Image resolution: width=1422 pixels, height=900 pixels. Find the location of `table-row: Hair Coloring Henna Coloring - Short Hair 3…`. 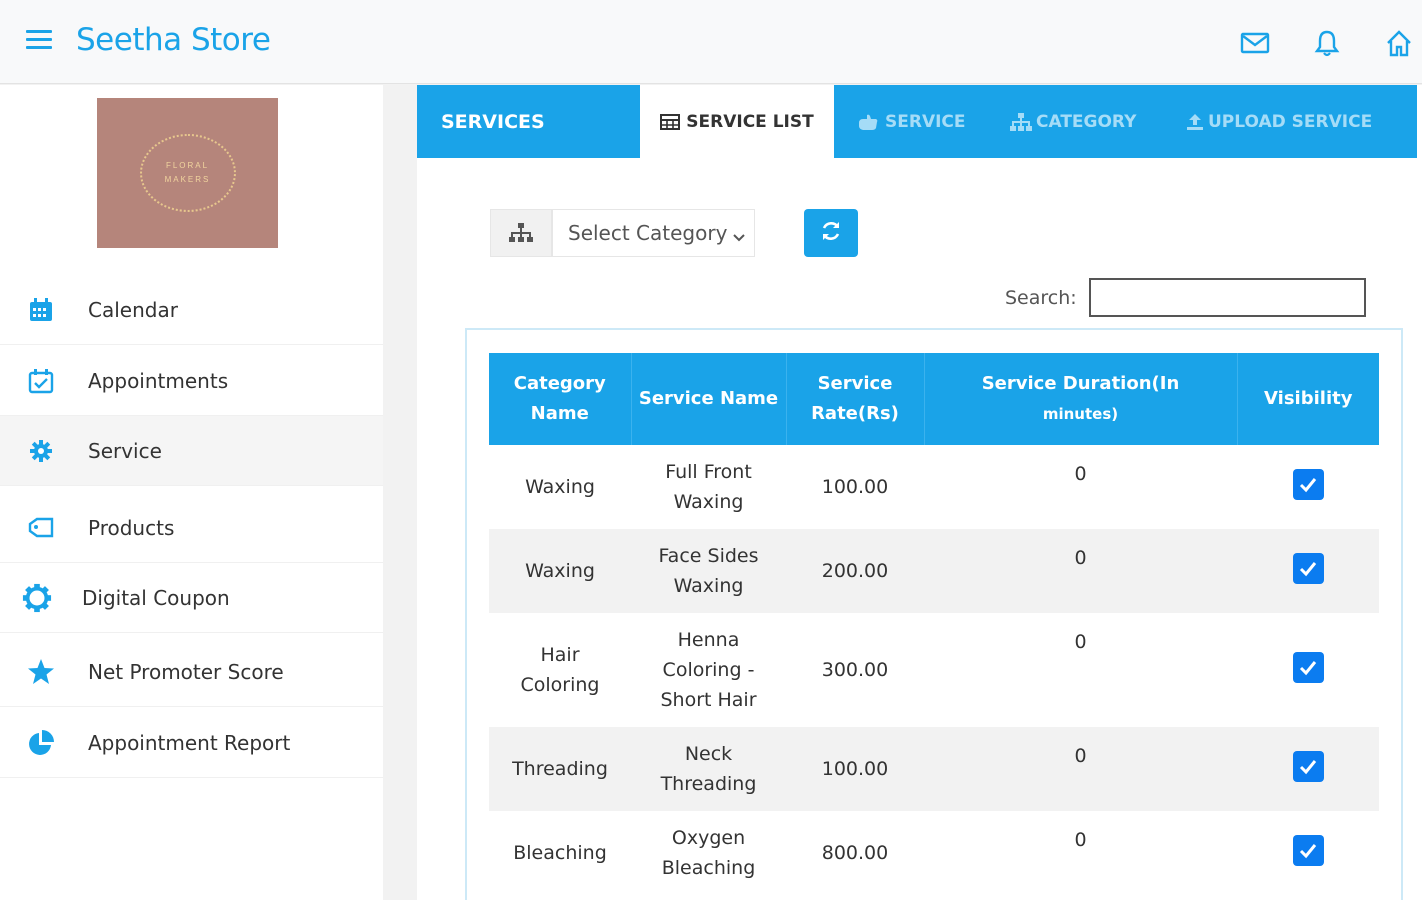

table-row: Hair Coloring Henna Coloring - Short Hair 3… is located at coordinates (934, 670).